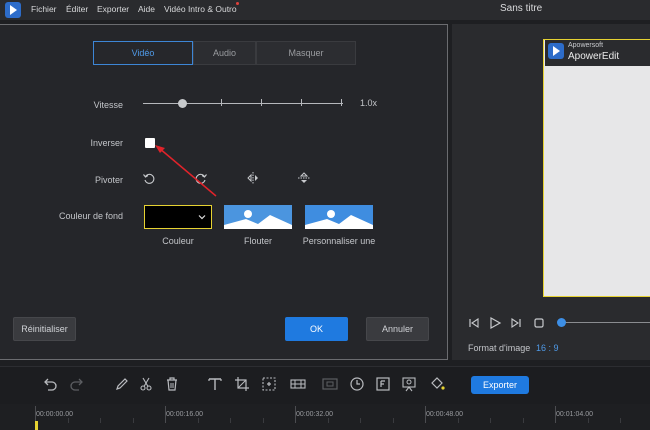 This screenshot has height=430, width=650. I want to click on blur-option-label: Flouter, so click(257, 241).